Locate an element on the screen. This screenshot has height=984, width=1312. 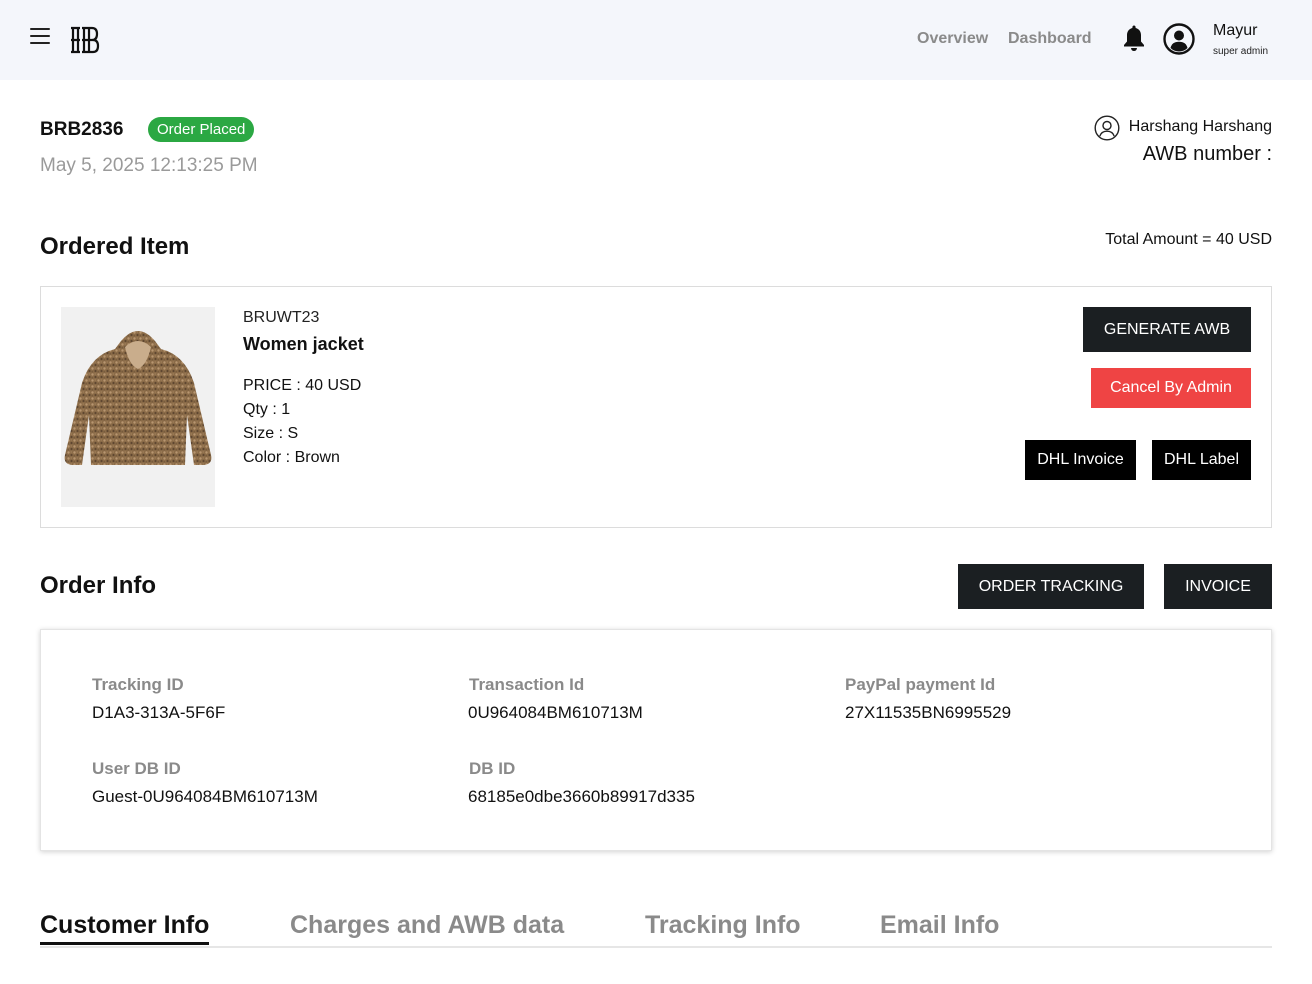
transaction-id-value: 0U964084BM610713M is located at coordinates (555, 712).